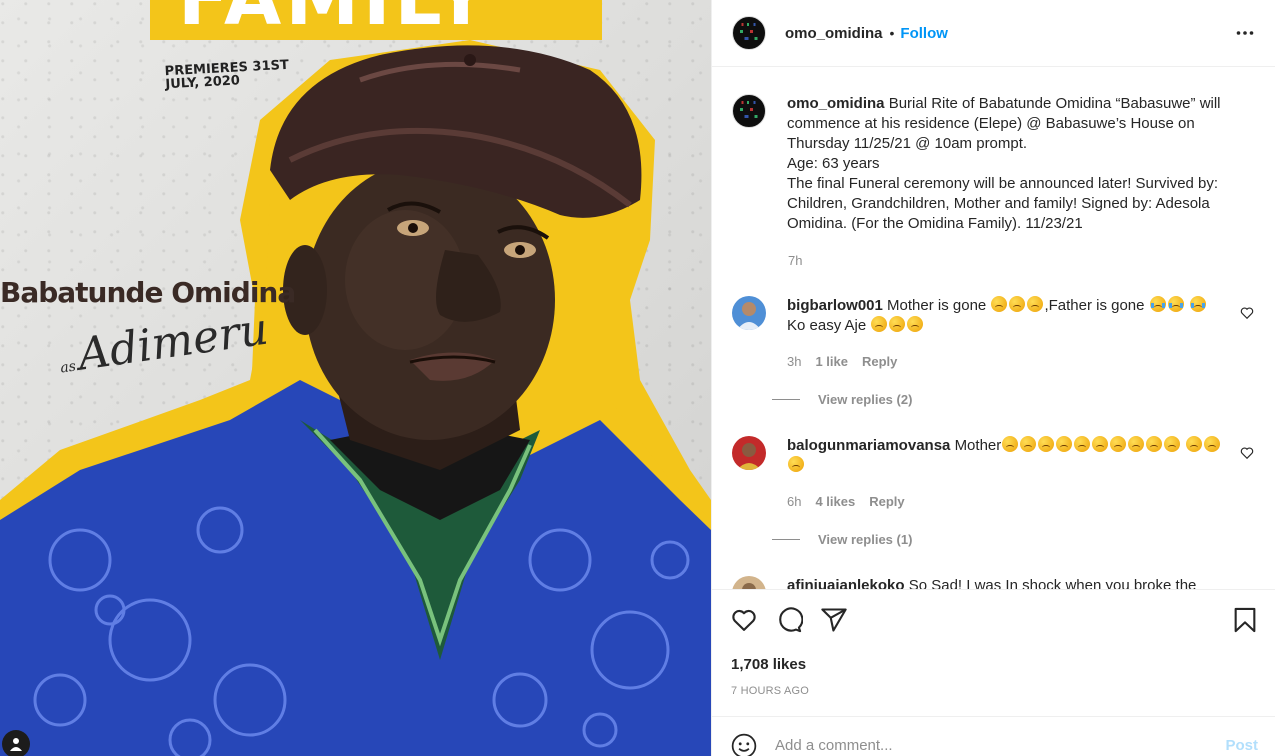 The height and width of the screenshot is (756, 1275). I want to click on comment-text-part: Mother, so click(978, 445).